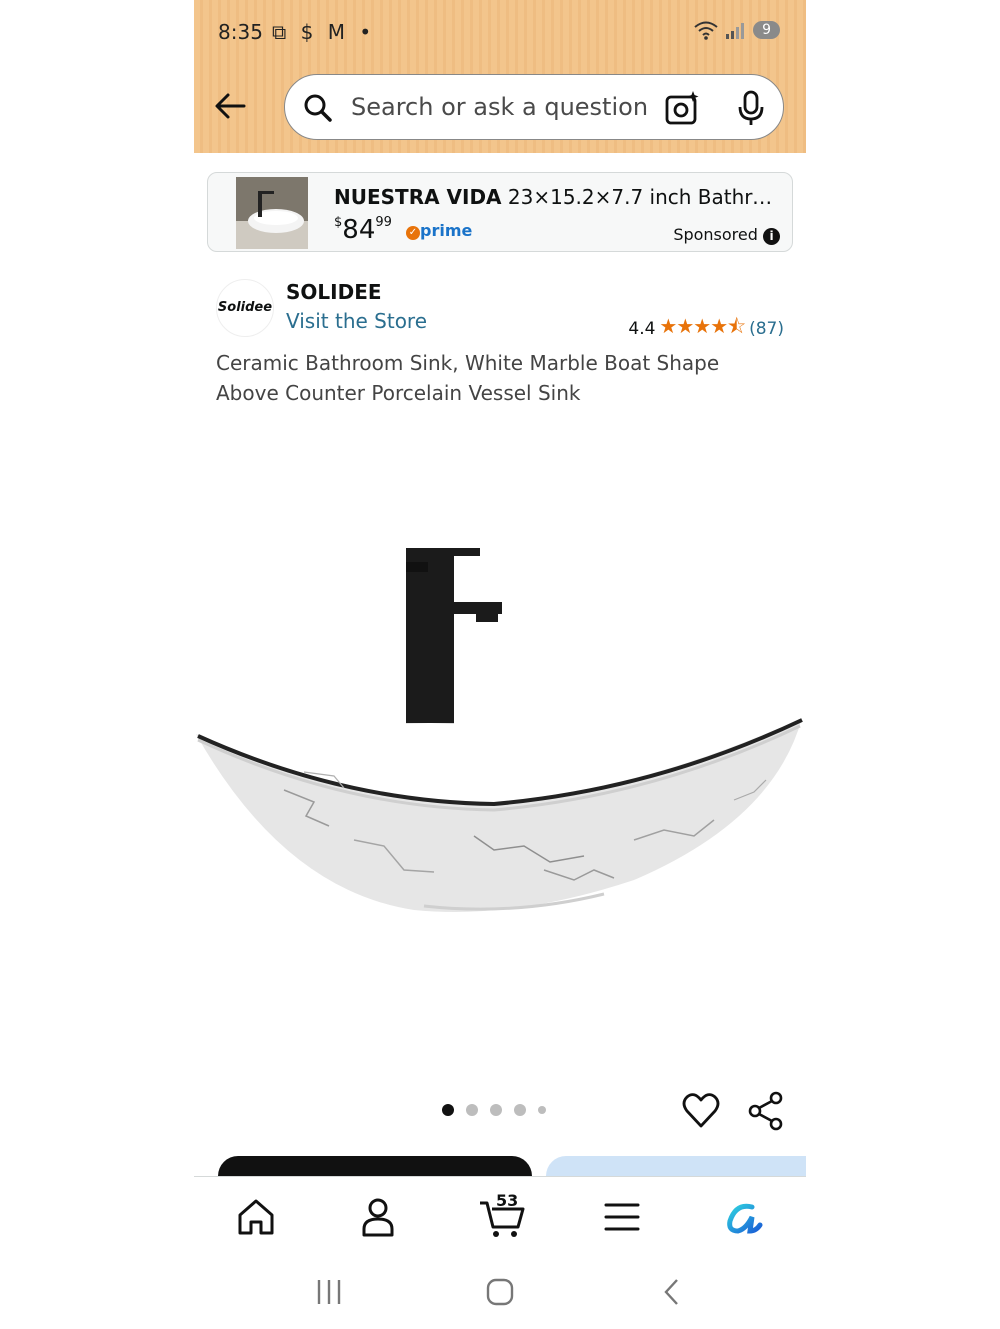 The width and height of the screenshot is (1000, 1329). Describe the element at coordinates (413, 233) in the screenshot. I see `prime-check-icon: ✓` at that location.